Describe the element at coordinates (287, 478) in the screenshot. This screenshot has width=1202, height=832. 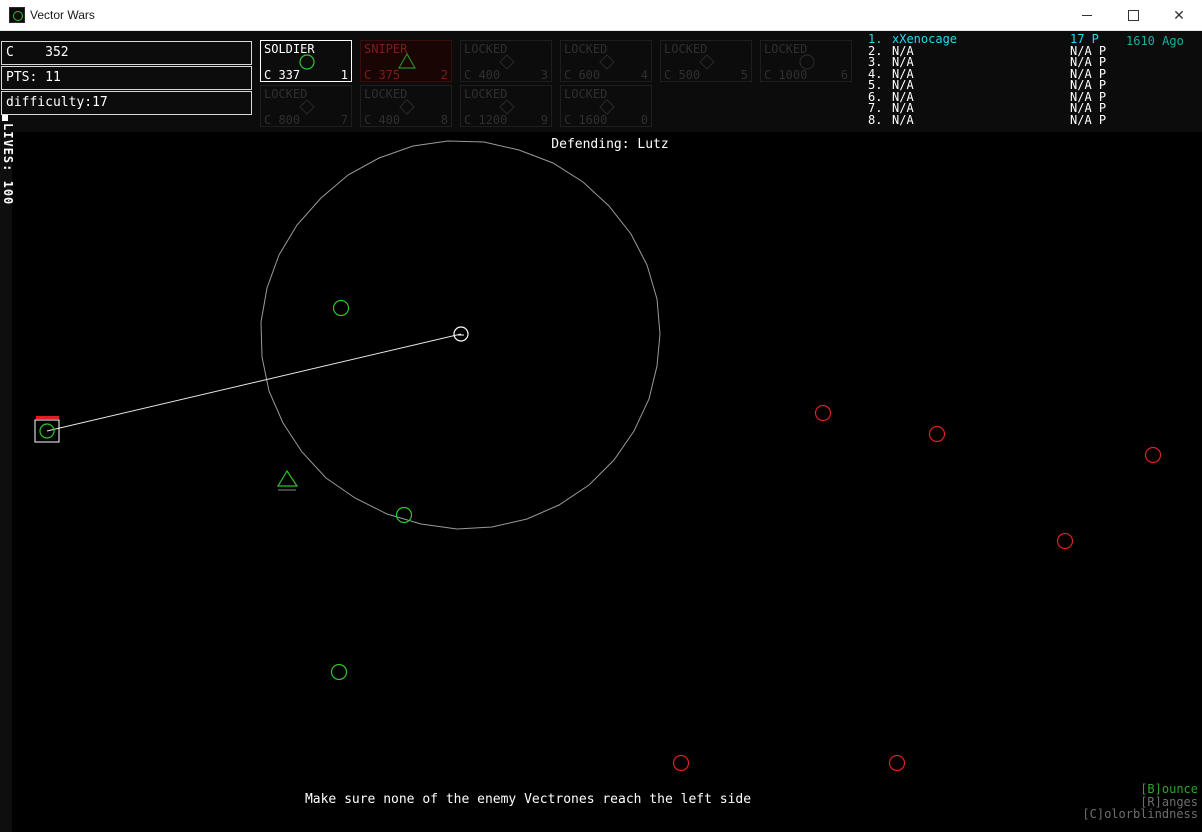
I see `friendly-sniper` at that location.